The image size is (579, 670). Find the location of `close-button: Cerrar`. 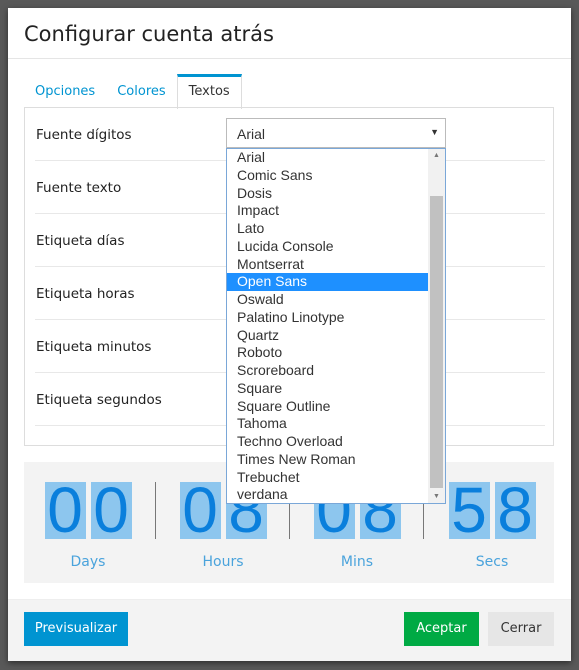

close-button: Cerrar is located at coordinates (521, 629).